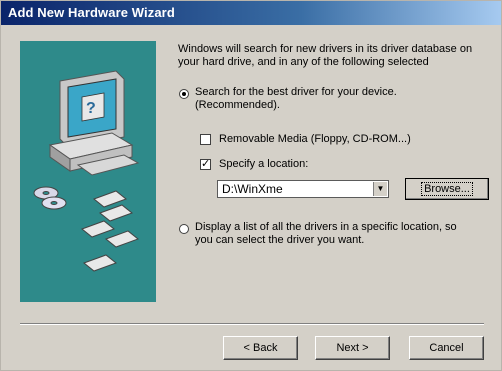  What do you see at coordinates (252, 189) in the screenshot?
I see `location-value: D:\WinXme` at bounding box center [252, 189].